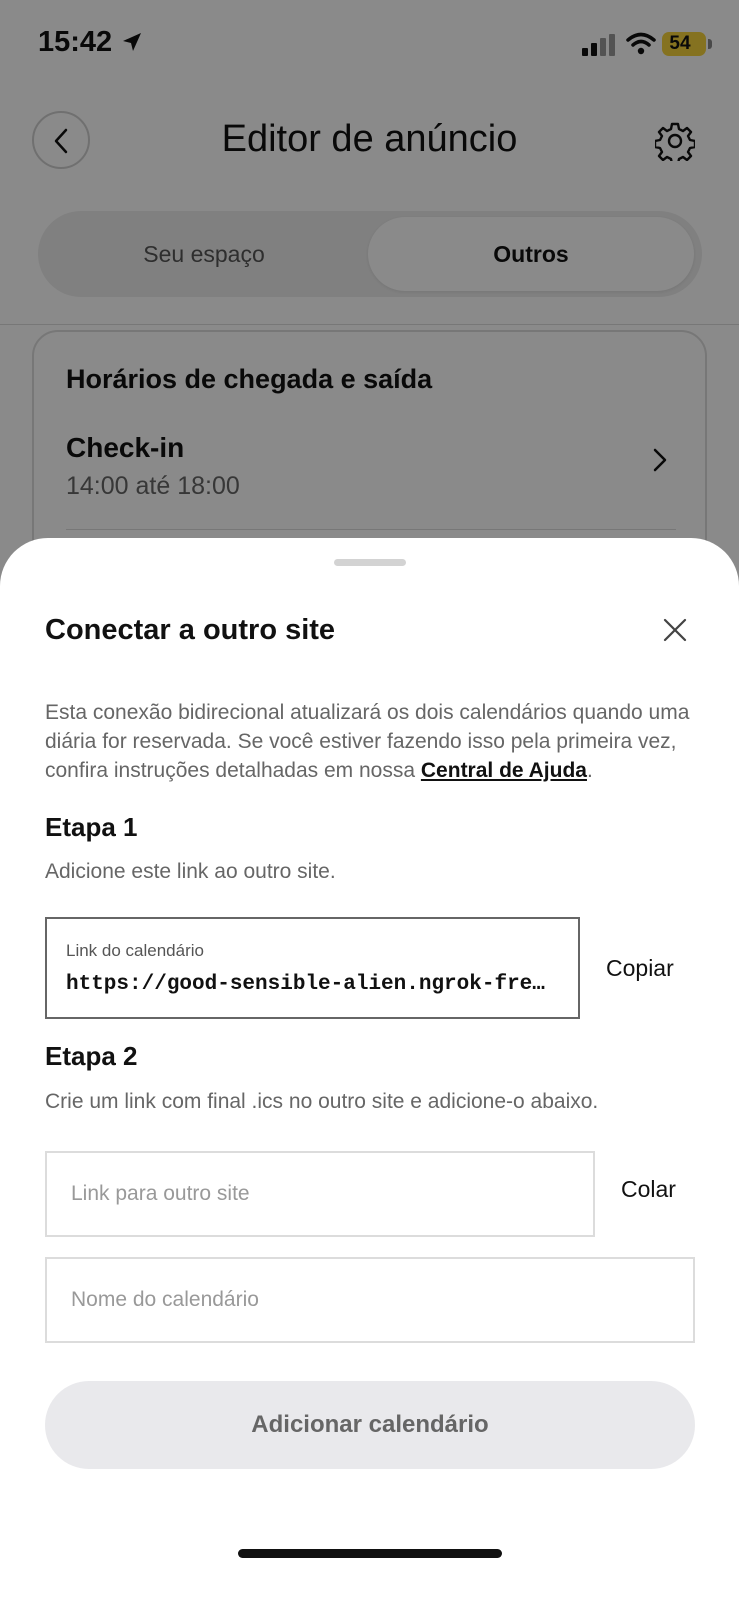 This screenshot has width=739, height=1600. What do you see at coordinates (370, 1553) in the screenshot?
I see `home-indicator` at bounding box center [370, 1553].